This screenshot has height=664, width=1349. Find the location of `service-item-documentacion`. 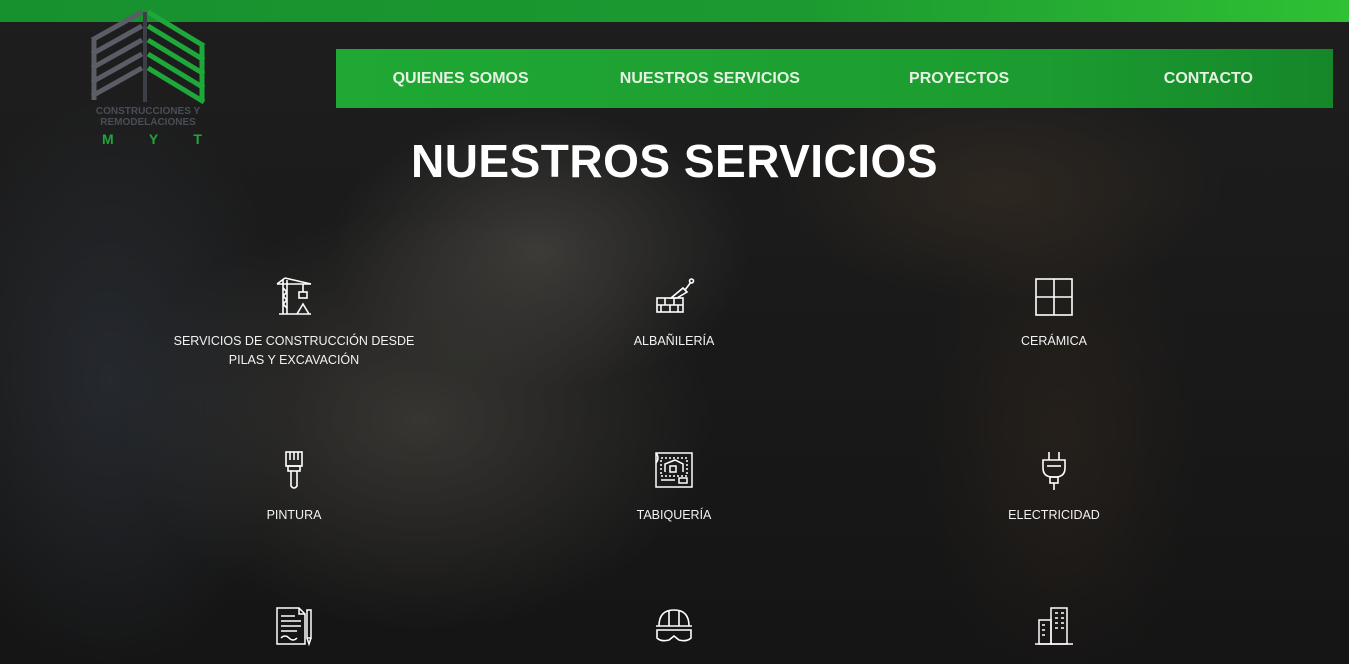

service-item-documentacion is located at coordinates (294, 634).